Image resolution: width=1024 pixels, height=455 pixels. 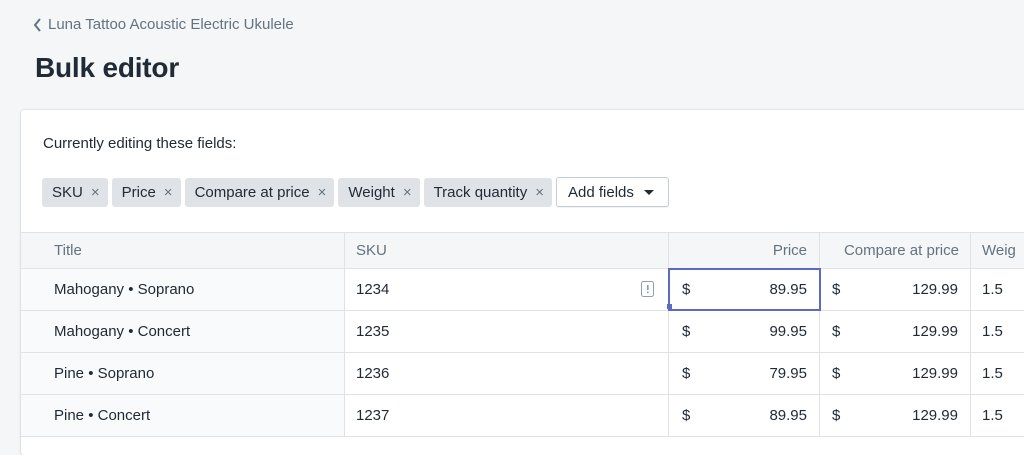 I want to click on table-header: Title SKU Price Compare at price Weig, so click(x=522, y=250).